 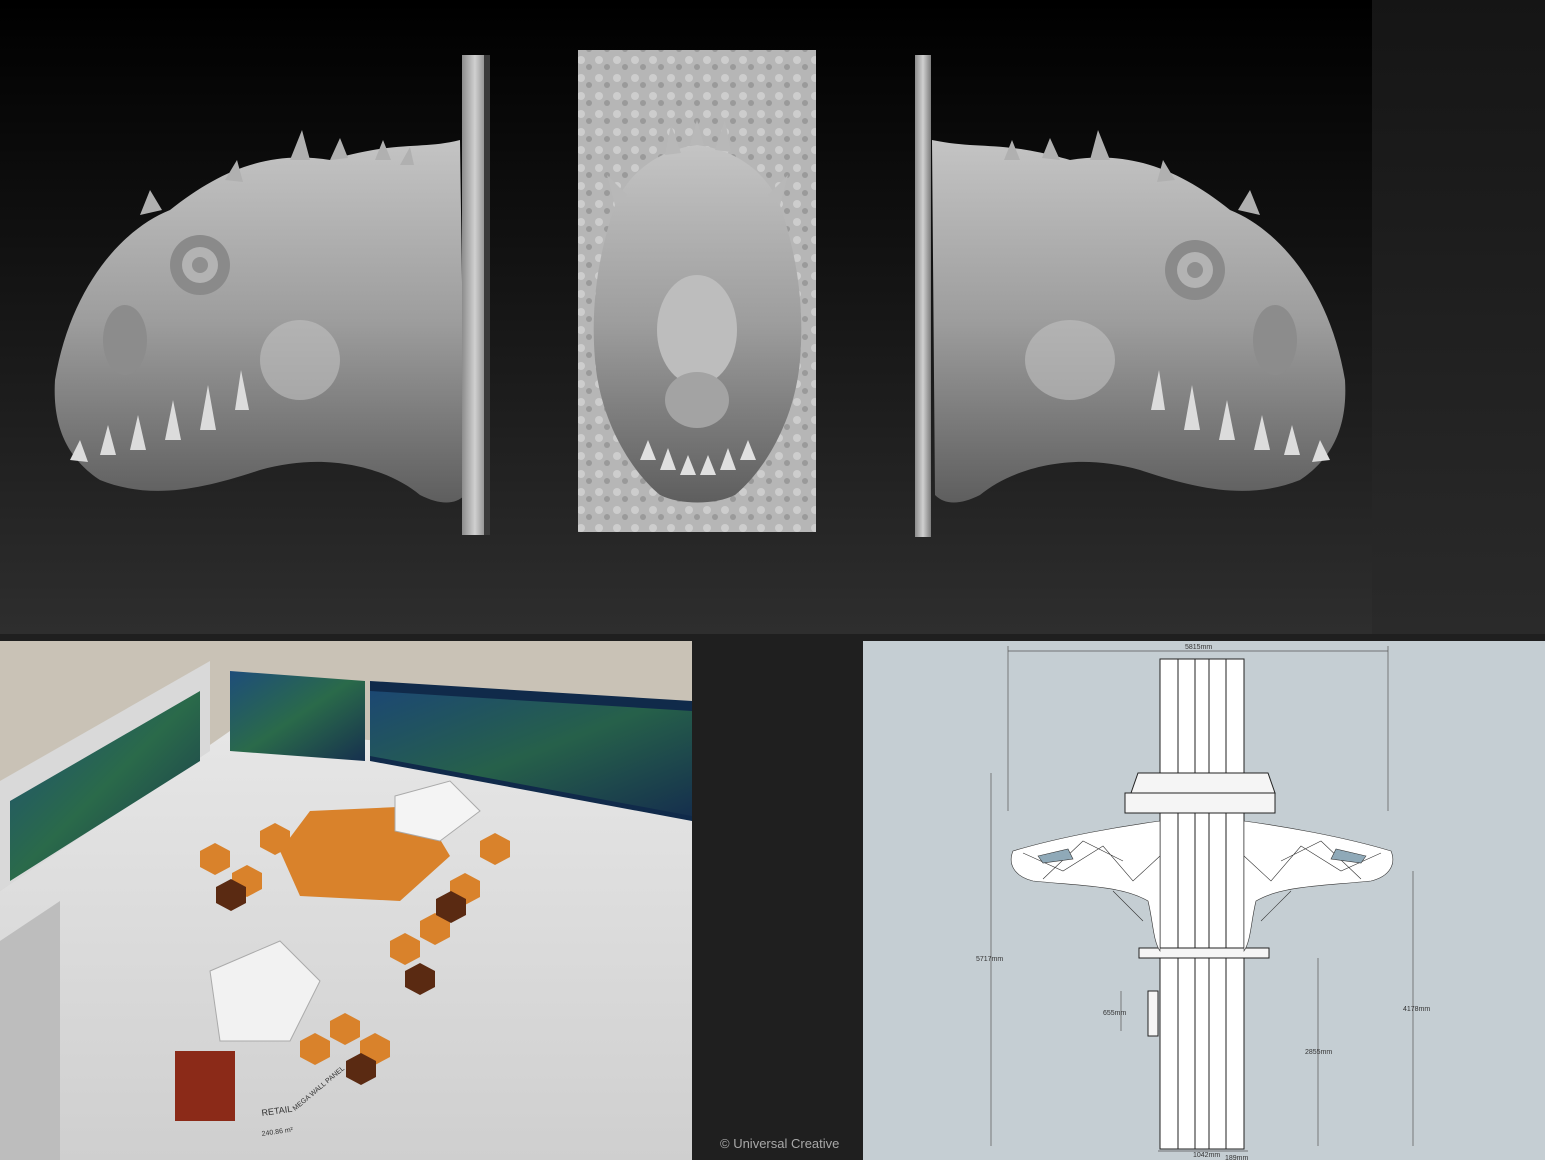 What do you see at coordinates (1198, 647) in the screenshot?
I see `dim-width-top: 5815mm` at bounding box center [1198, 647].